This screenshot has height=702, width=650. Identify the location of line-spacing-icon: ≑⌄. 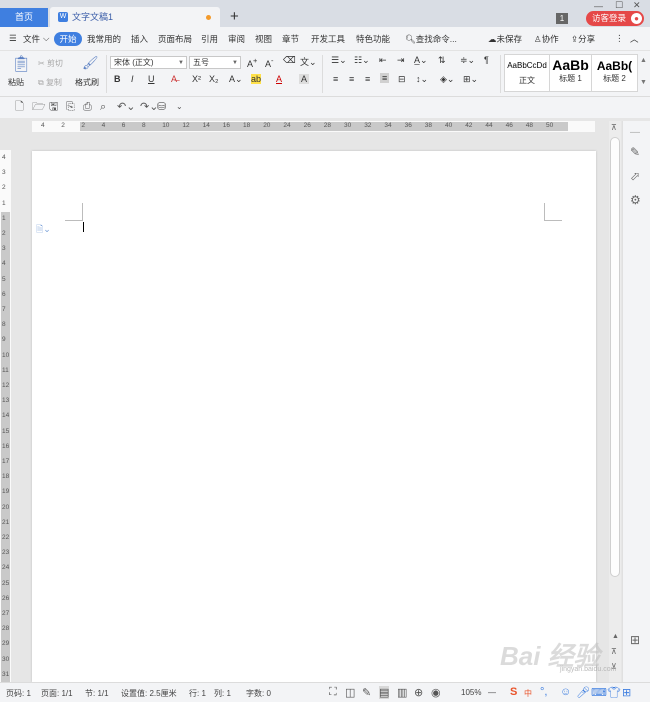
(467, 60).